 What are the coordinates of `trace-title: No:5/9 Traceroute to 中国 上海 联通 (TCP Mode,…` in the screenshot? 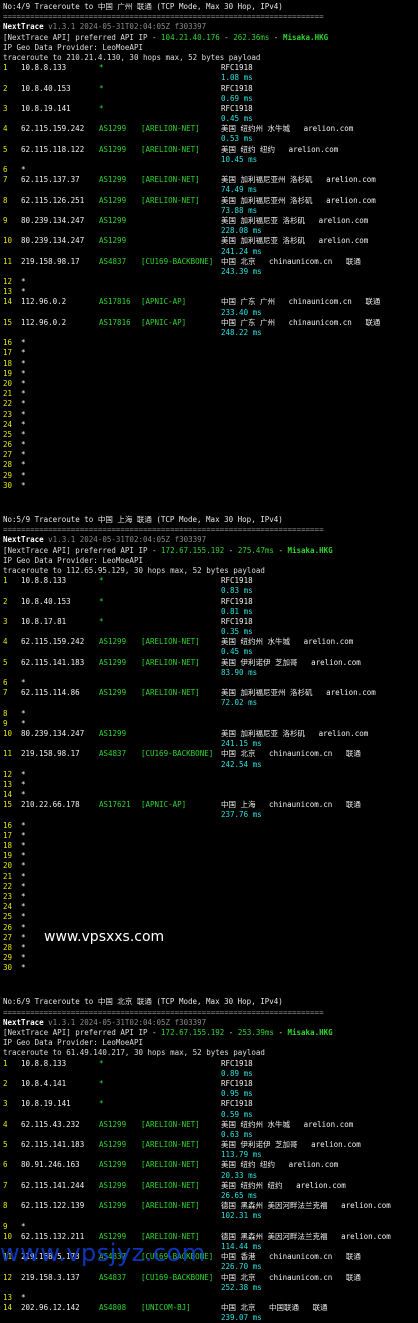 It's located at (143, 519).